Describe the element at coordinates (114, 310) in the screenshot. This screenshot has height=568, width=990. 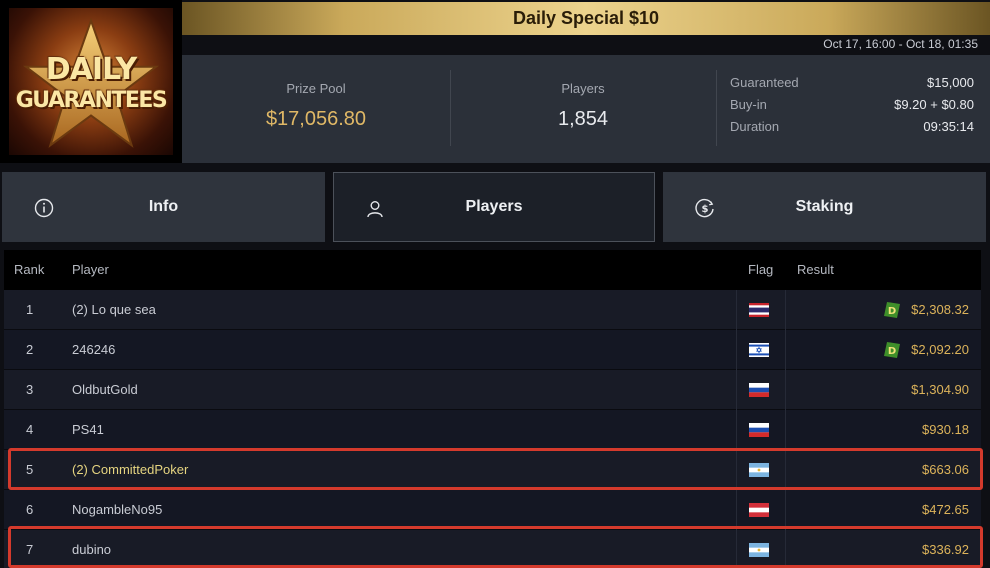
I see `player-name-cell: (2) Lo que sea` at that location.